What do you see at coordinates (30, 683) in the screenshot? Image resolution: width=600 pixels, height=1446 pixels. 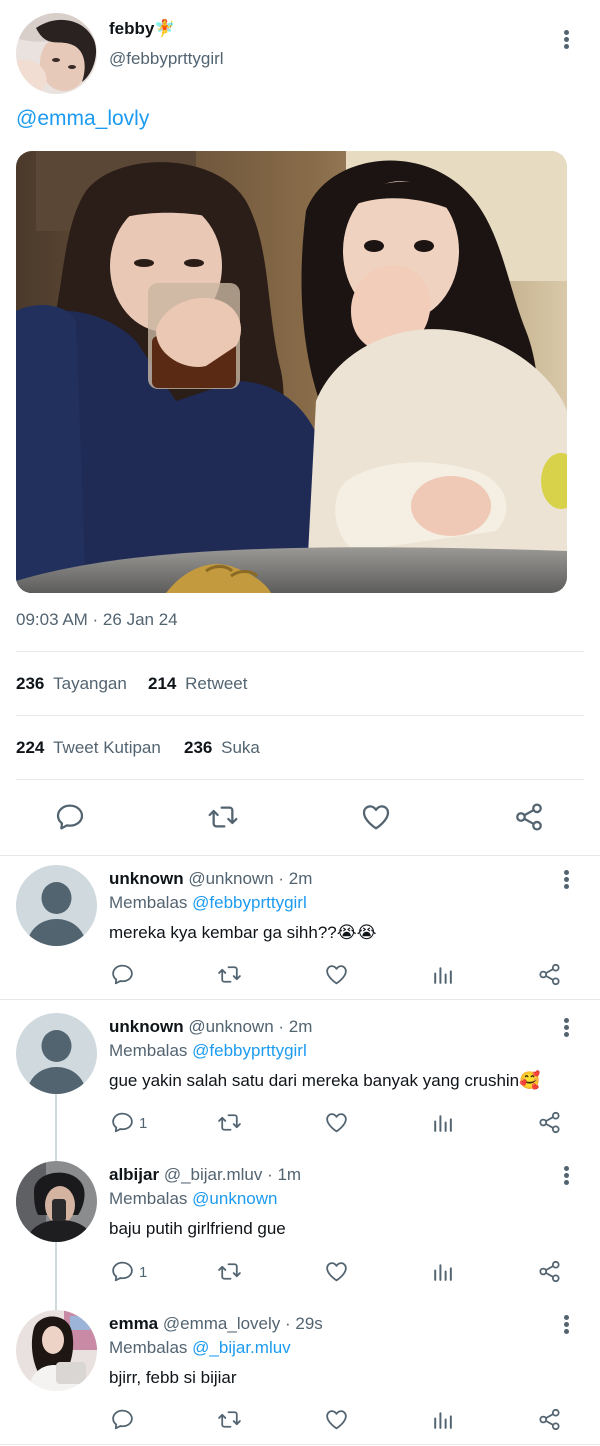 I see `views-count: 236` at bounding box center [30, 683].